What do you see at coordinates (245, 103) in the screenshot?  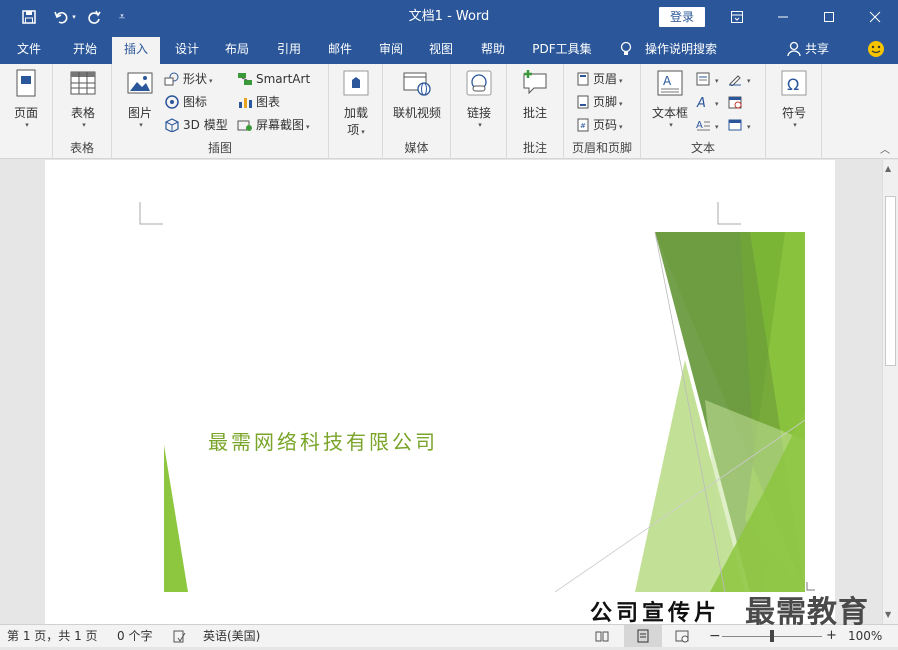 I see `chart-icon` at bounding box center [245, 103].